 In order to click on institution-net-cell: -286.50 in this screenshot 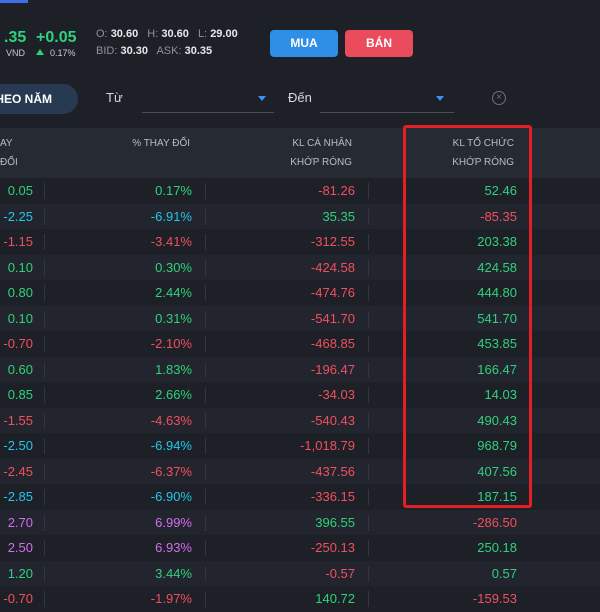, I will do `click(494, 522)`.